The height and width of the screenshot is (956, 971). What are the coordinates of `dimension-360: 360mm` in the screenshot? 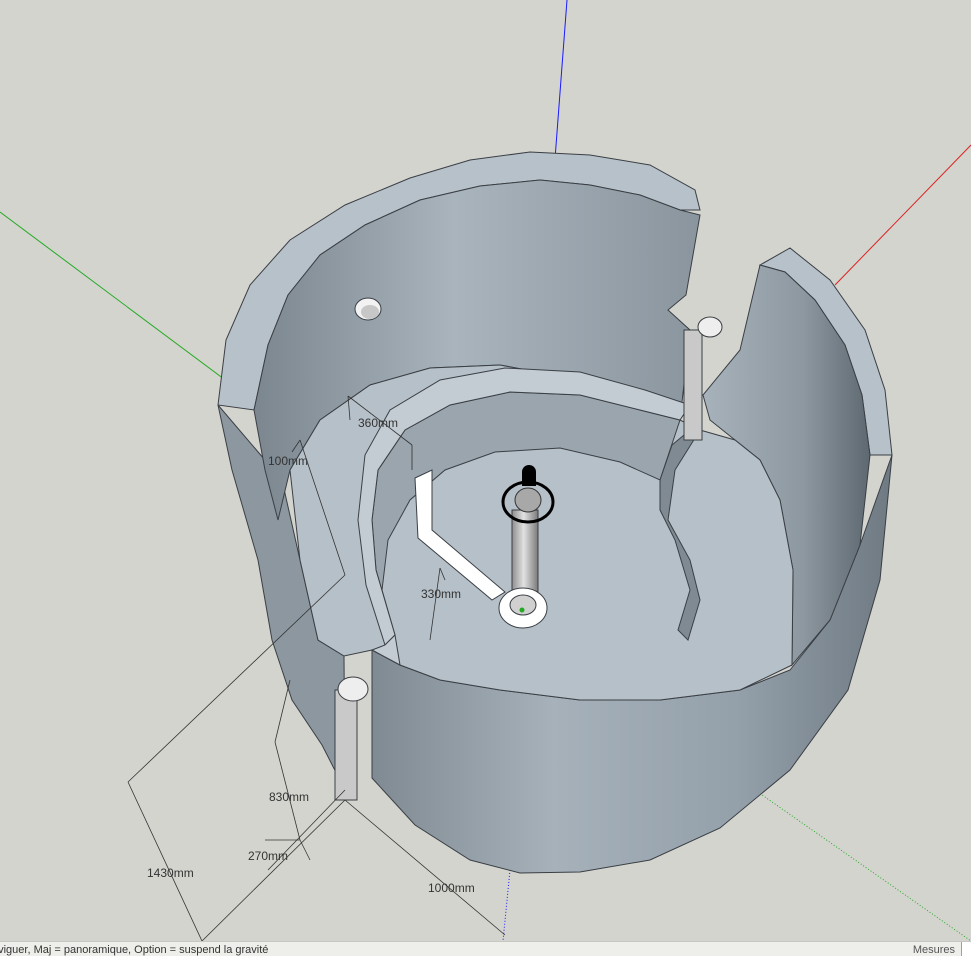 It's located at (378, 423).